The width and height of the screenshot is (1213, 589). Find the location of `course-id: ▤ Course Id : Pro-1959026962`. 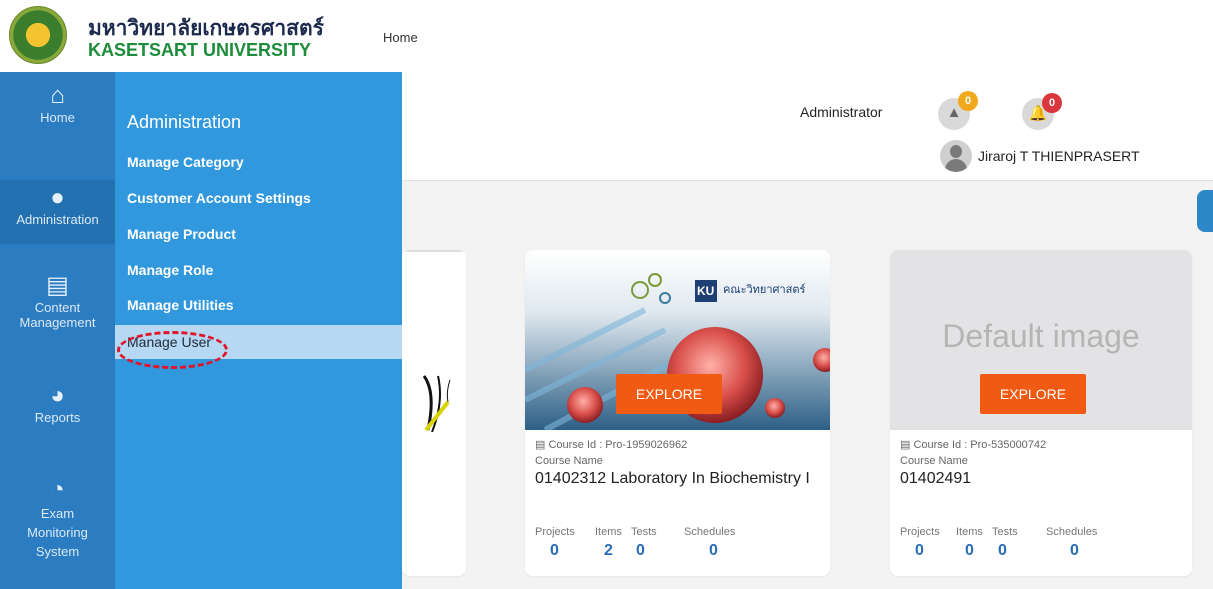

course-id: ▤ Course Id : Pro-1959026962 is located at coordinates (611, 444).